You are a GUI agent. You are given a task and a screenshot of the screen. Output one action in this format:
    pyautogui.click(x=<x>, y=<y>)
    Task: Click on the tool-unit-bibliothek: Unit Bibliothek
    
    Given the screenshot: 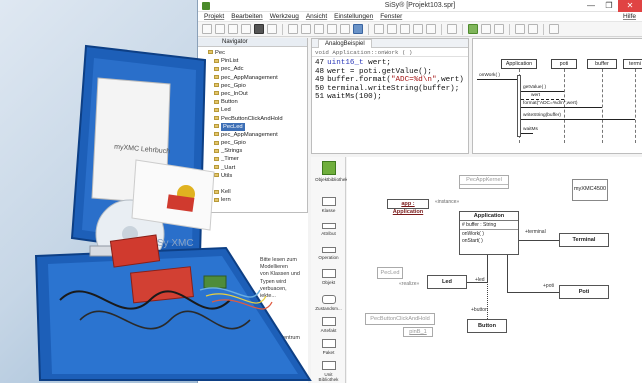 What is the action you would take?
    pyautogui.click(x=328, y=371)
    